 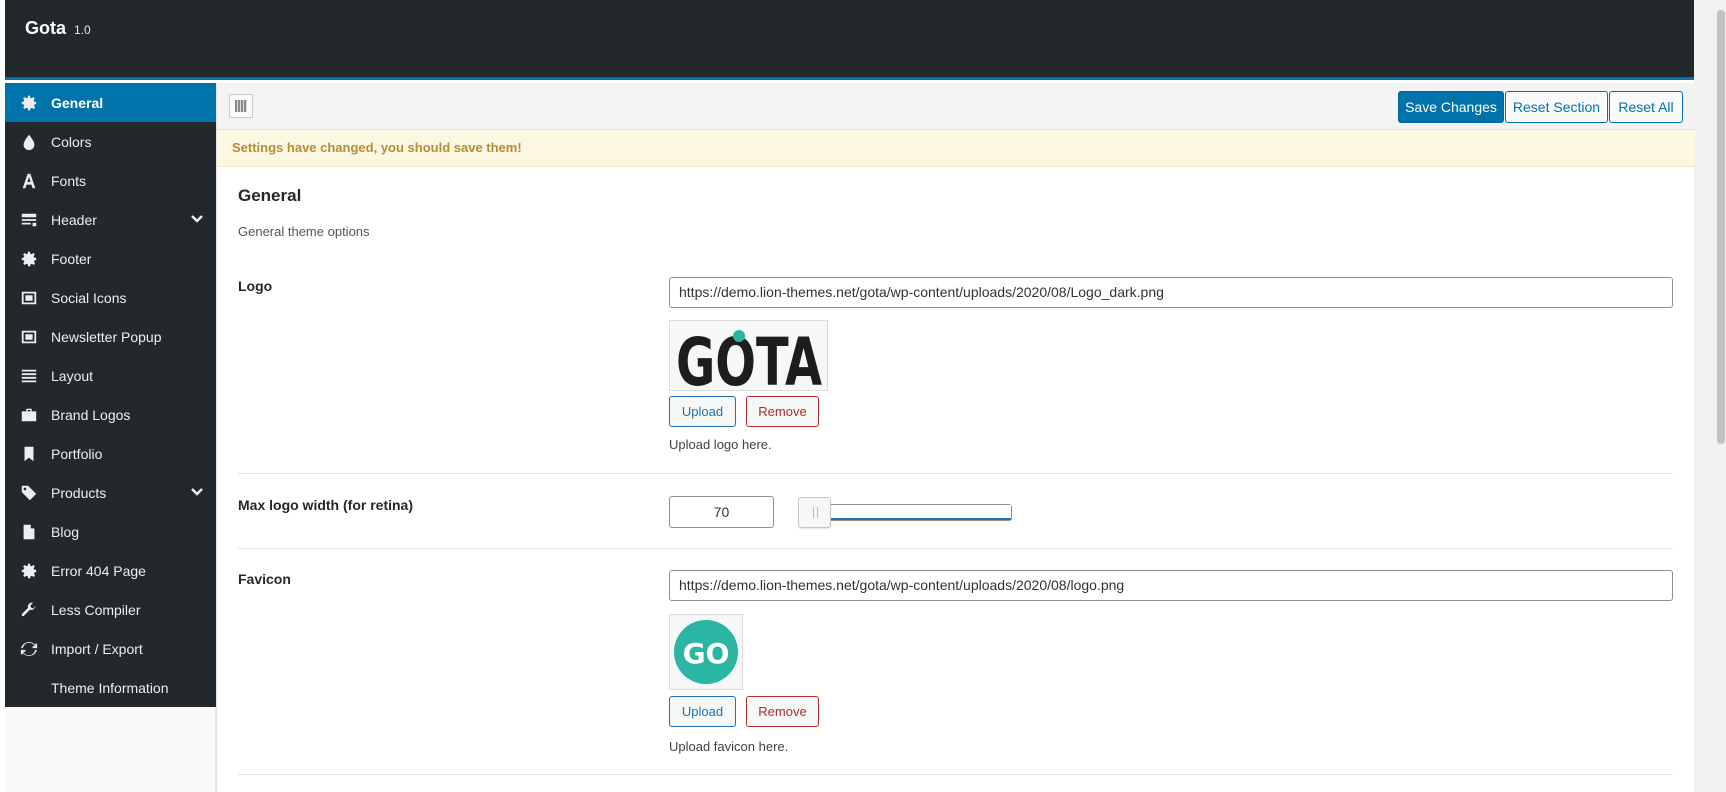 What do you see at coordinates (71, 141) in the screenshot?
I see `sidebar-item-label: Colors` at bounding box center [71, 141].